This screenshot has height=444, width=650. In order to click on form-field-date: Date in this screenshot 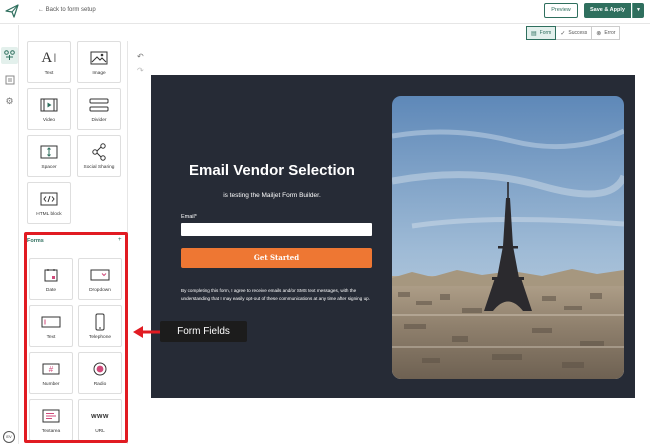, I will do `click(51, 279)`.